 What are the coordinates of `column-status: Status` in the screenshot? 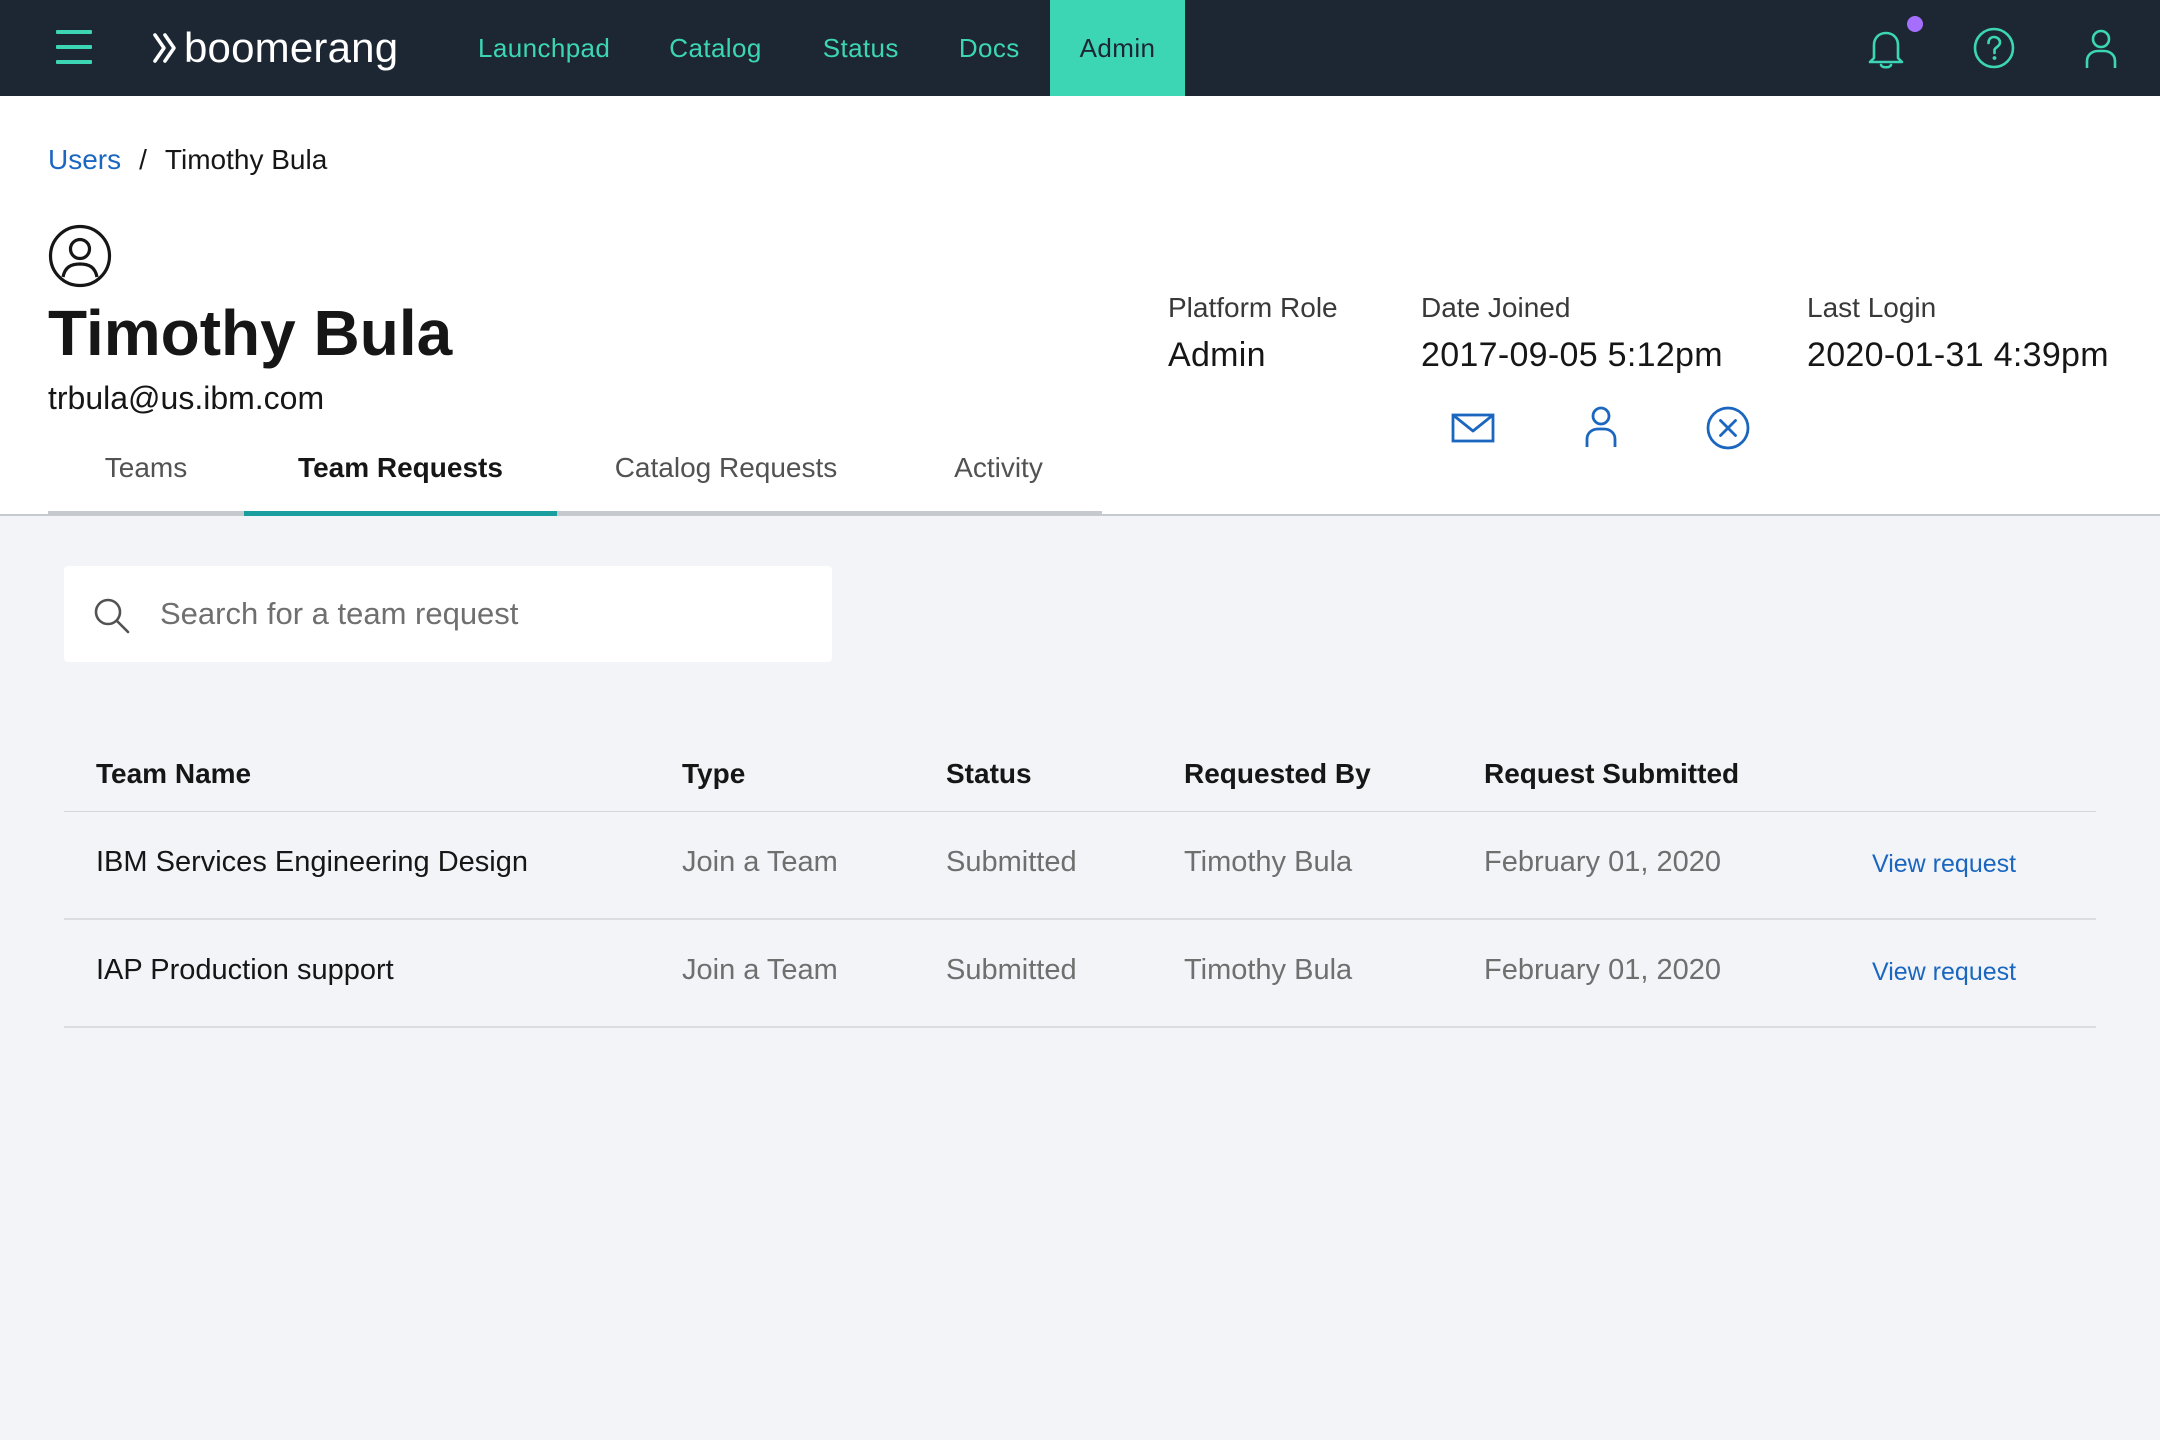 It's located at (989, 773).